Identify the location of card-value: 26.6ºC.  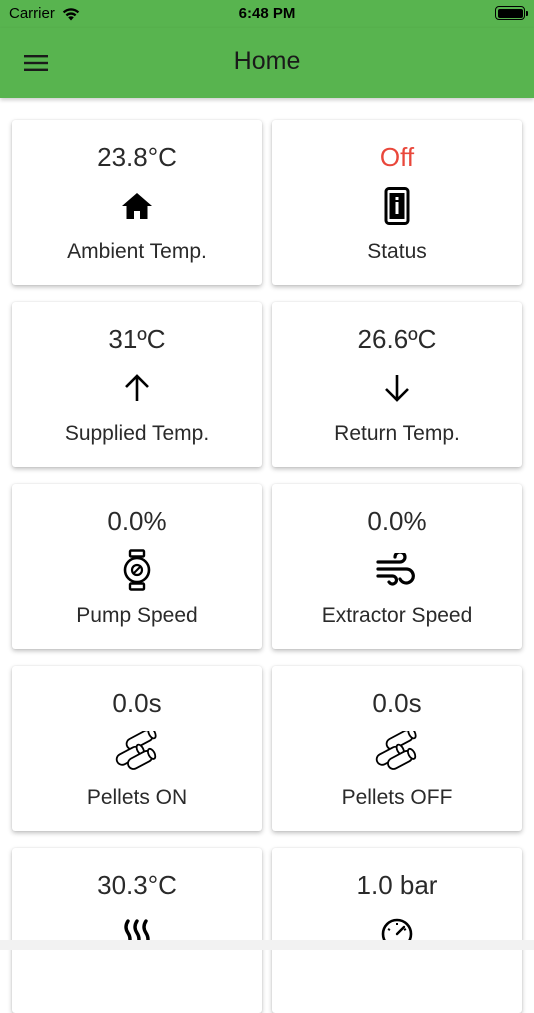
(397, 339).